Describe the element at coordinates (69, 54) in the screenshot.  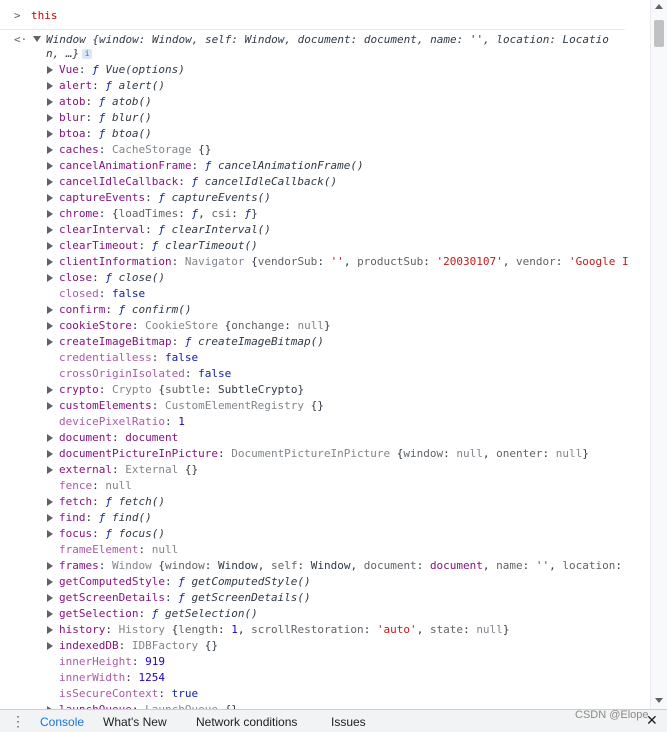
I see `window-summary-cont: n, …} i` at that location.